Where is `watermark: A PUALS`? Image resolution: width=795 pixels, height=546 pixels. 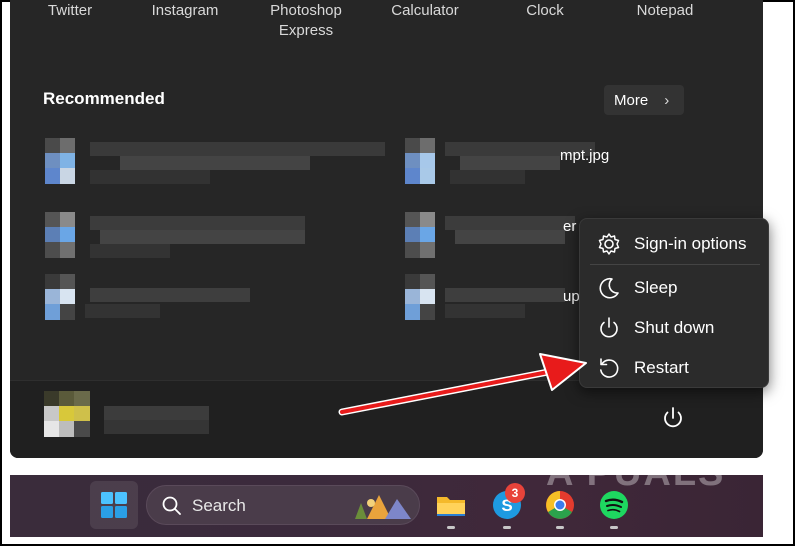
watermark: A PUALS is located at coordinates (636, 473).